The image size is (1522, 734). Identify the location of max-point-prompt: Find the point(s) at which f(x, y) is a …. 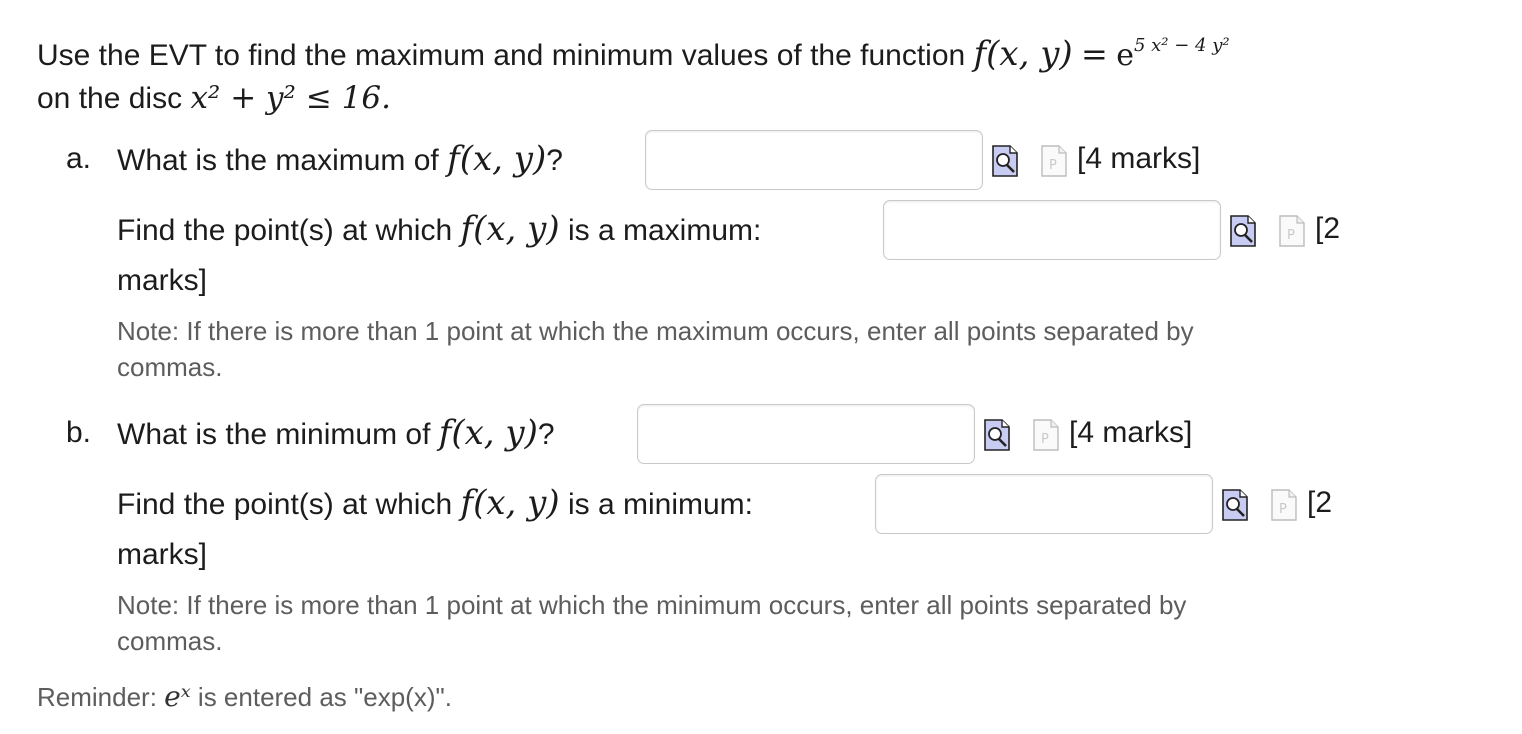
(439, 230).